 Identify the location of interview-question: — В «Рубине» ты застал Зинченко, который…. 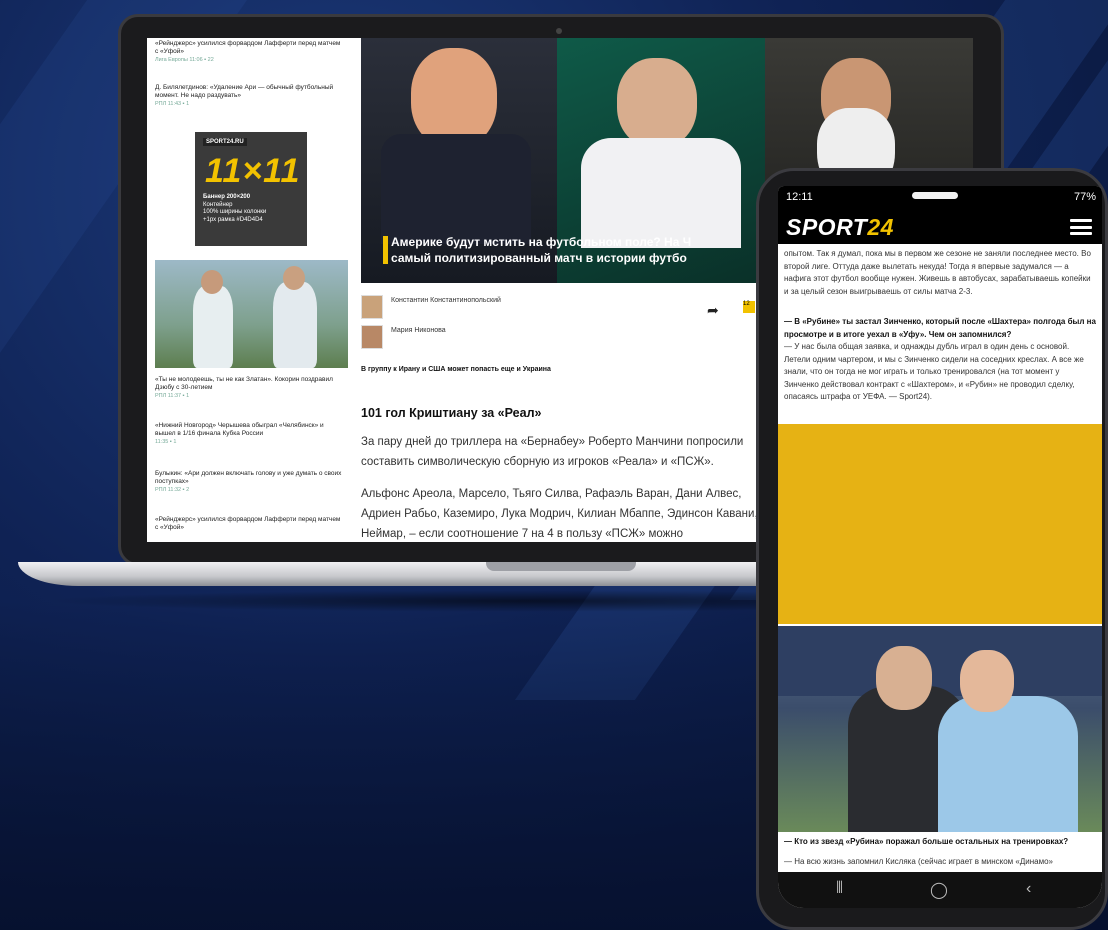
(940, 328).